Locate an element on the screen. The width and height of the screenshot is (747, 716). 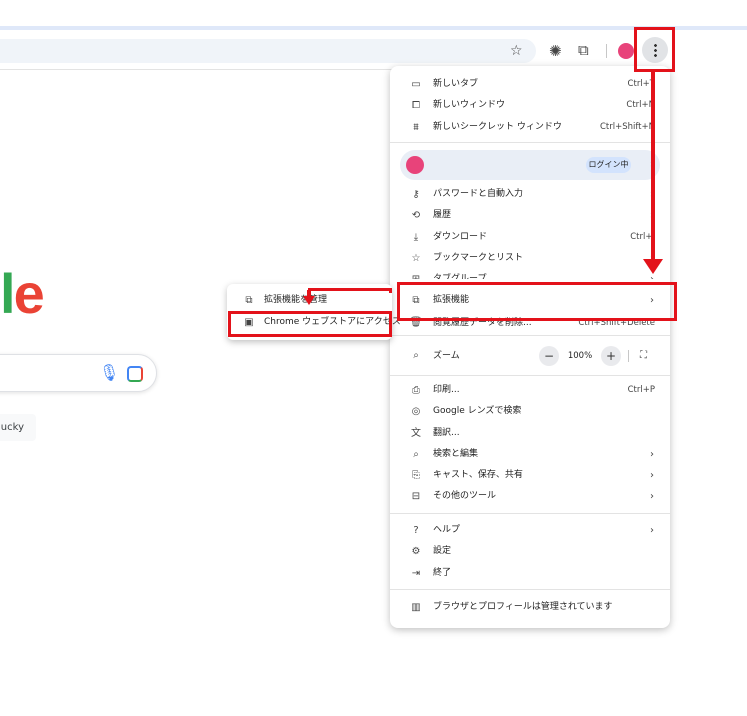
menu-item-new-tab: ▭ 新しいタブ Ctrl+T is located at coordinates (530, 84).